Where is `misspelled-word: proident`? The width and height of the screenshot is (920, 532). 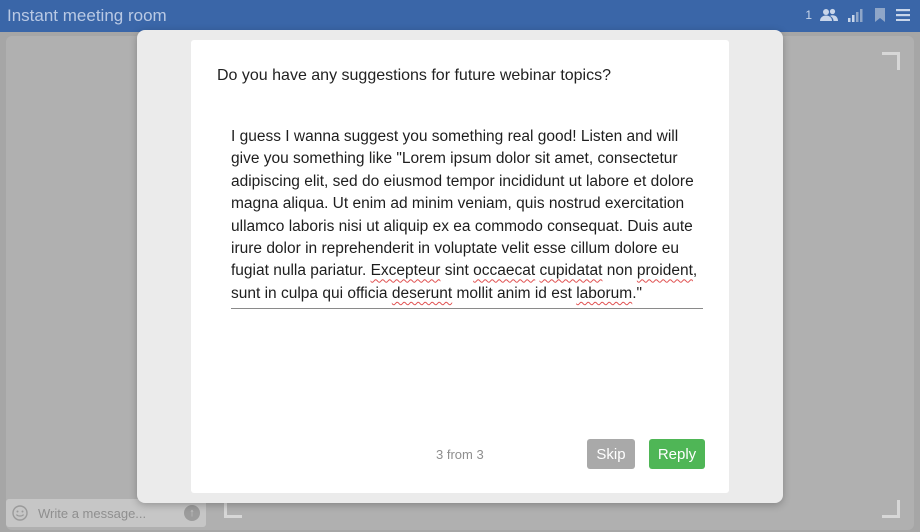 misspelled-word: proident is located at coordinates (664, 271).